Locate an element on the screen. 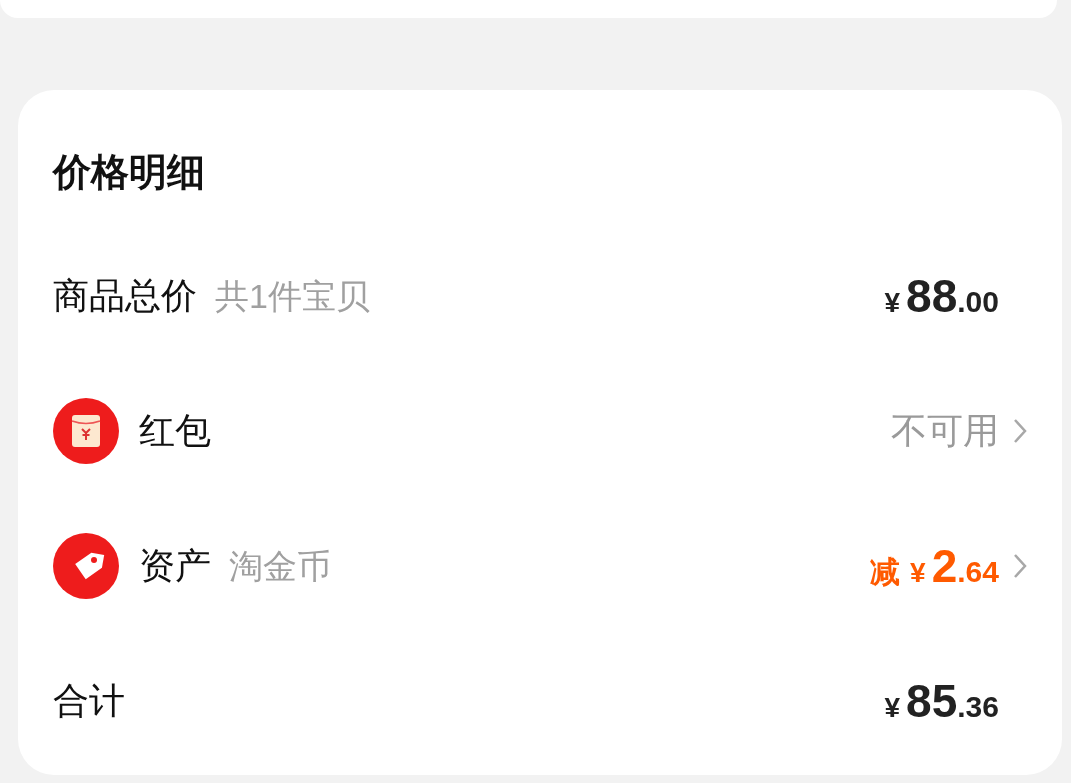 The width and height of the screenshot is (1071, 783). row-label: 红包 is located at coordinates (175, 430).